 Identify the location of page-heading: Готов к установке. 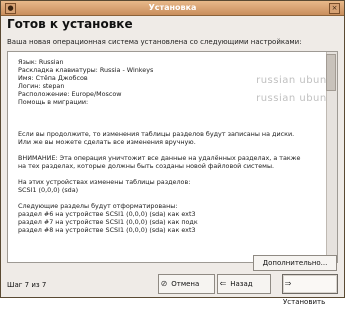
(70, 24).